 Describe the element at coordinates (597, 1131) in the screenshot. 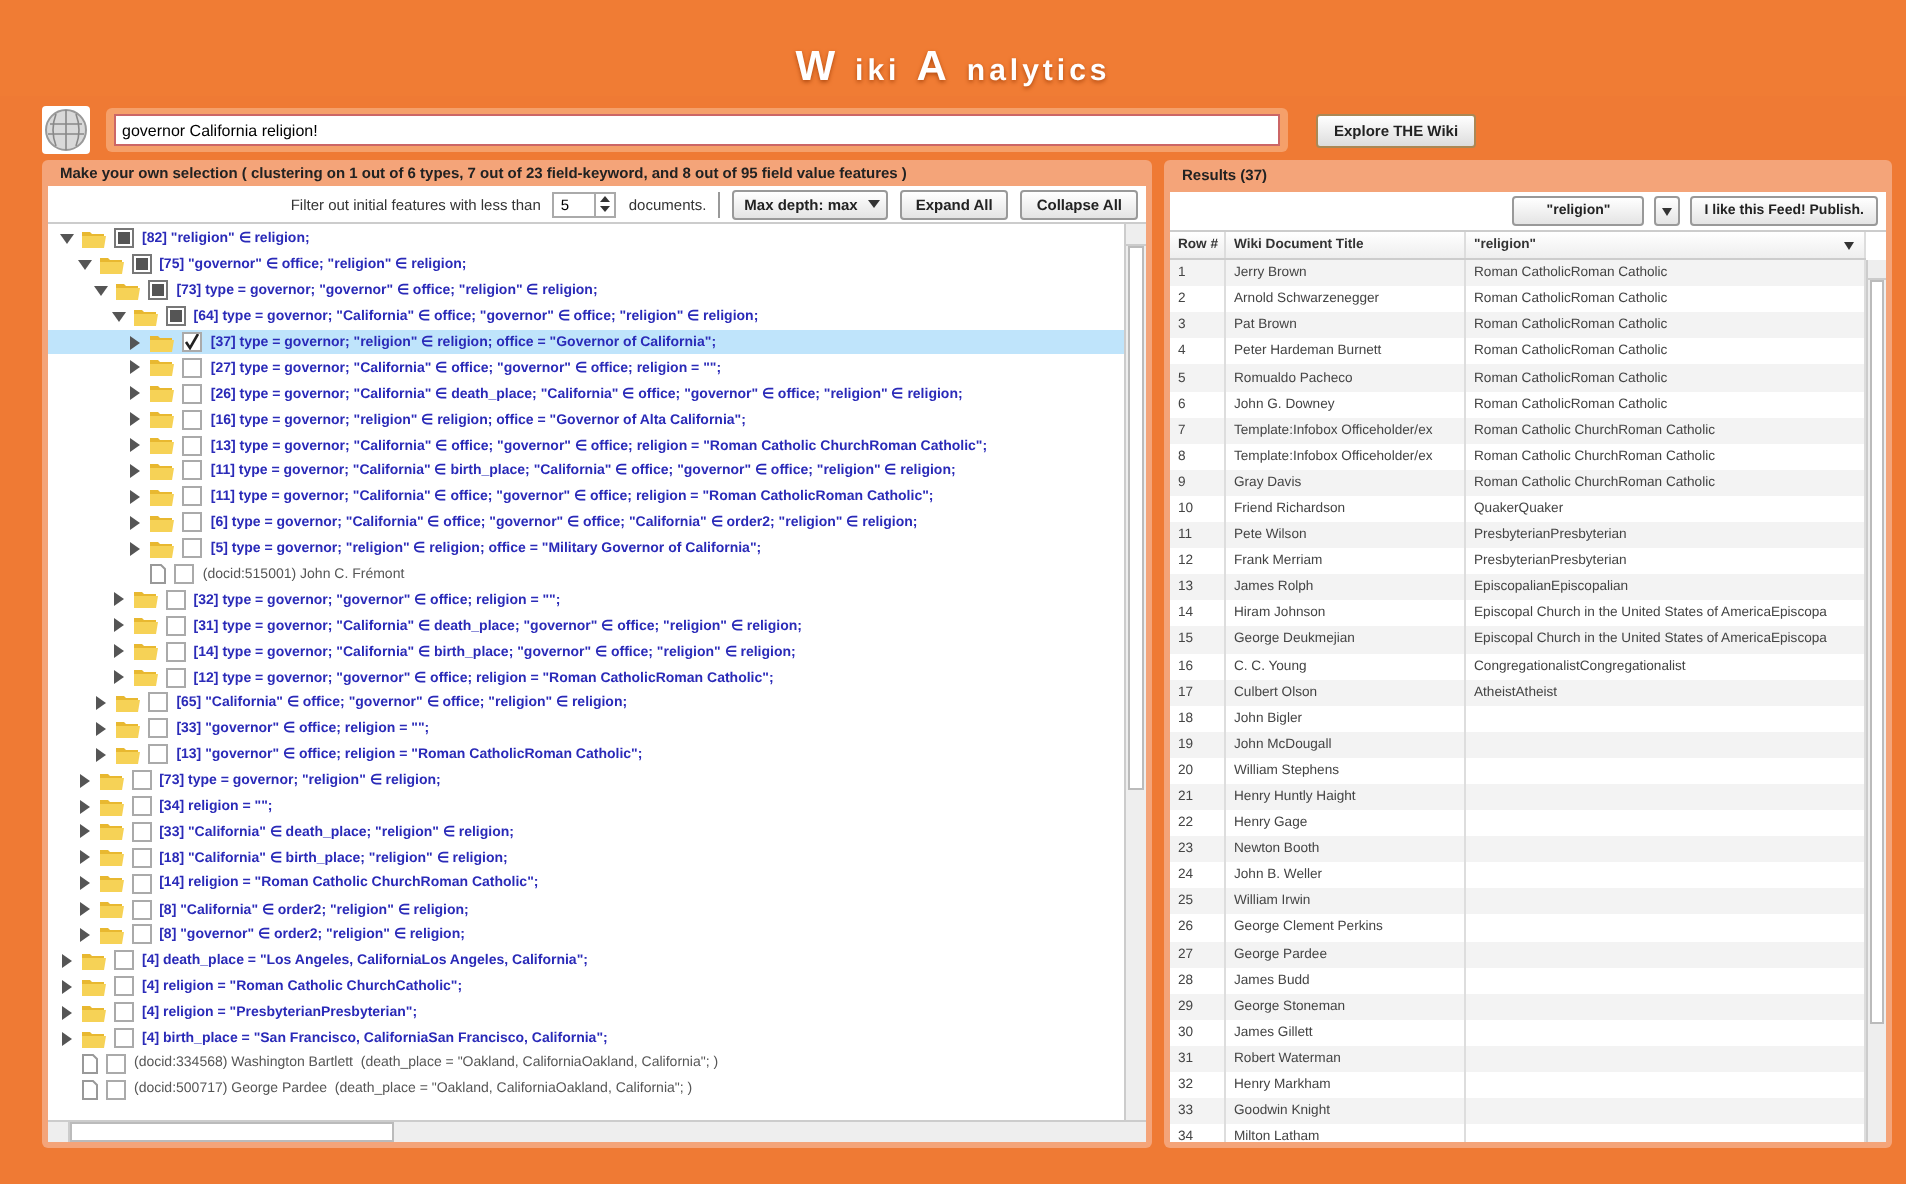

I see `horizontal-scrollbar` at that location.